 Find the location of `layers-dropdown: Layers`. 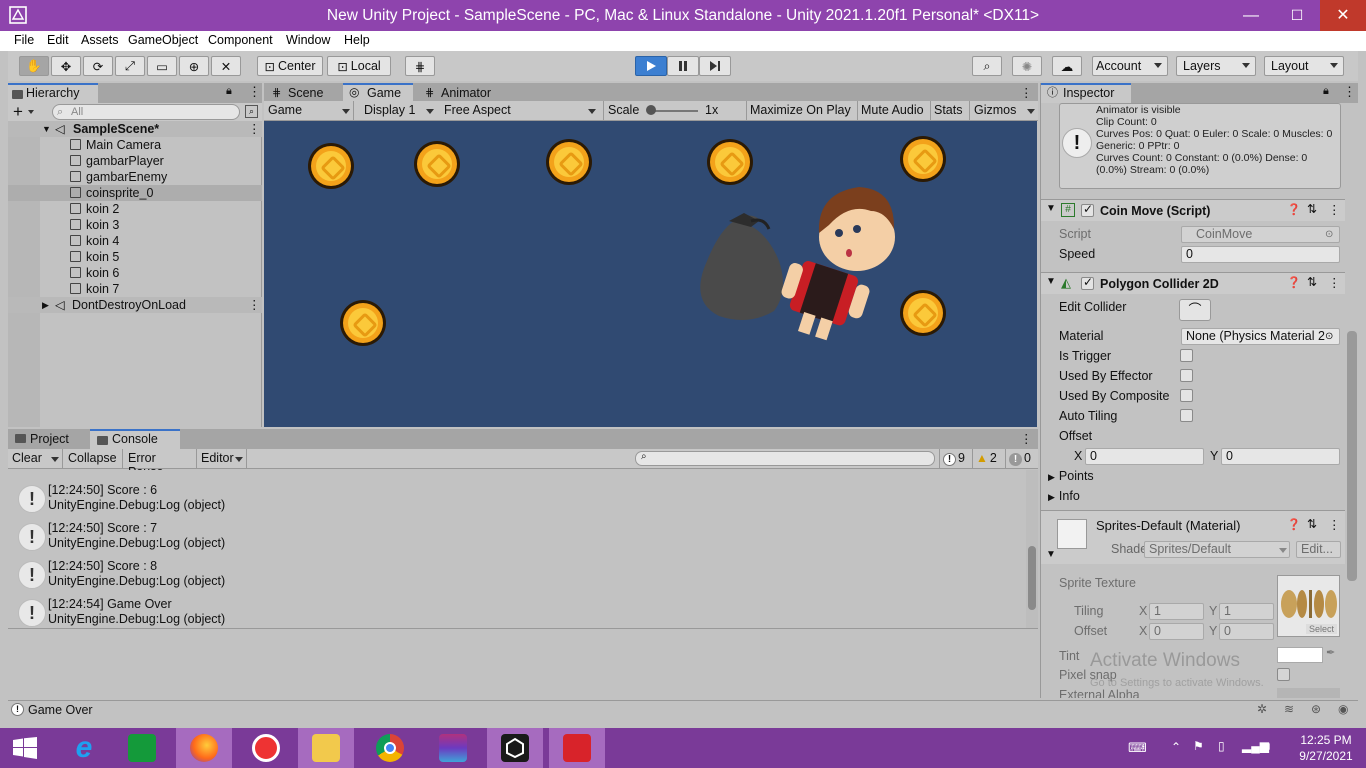

layers-dropdown: Layers is located at coordinates (1216, 66).